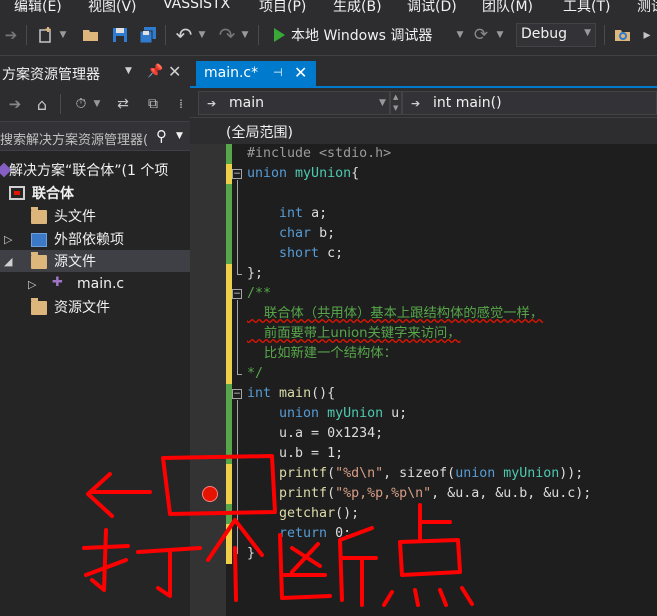 The width and height of the screenshot is (657, 616). I want to click on tree-item-header-files: 头文件, so click(95, 216).